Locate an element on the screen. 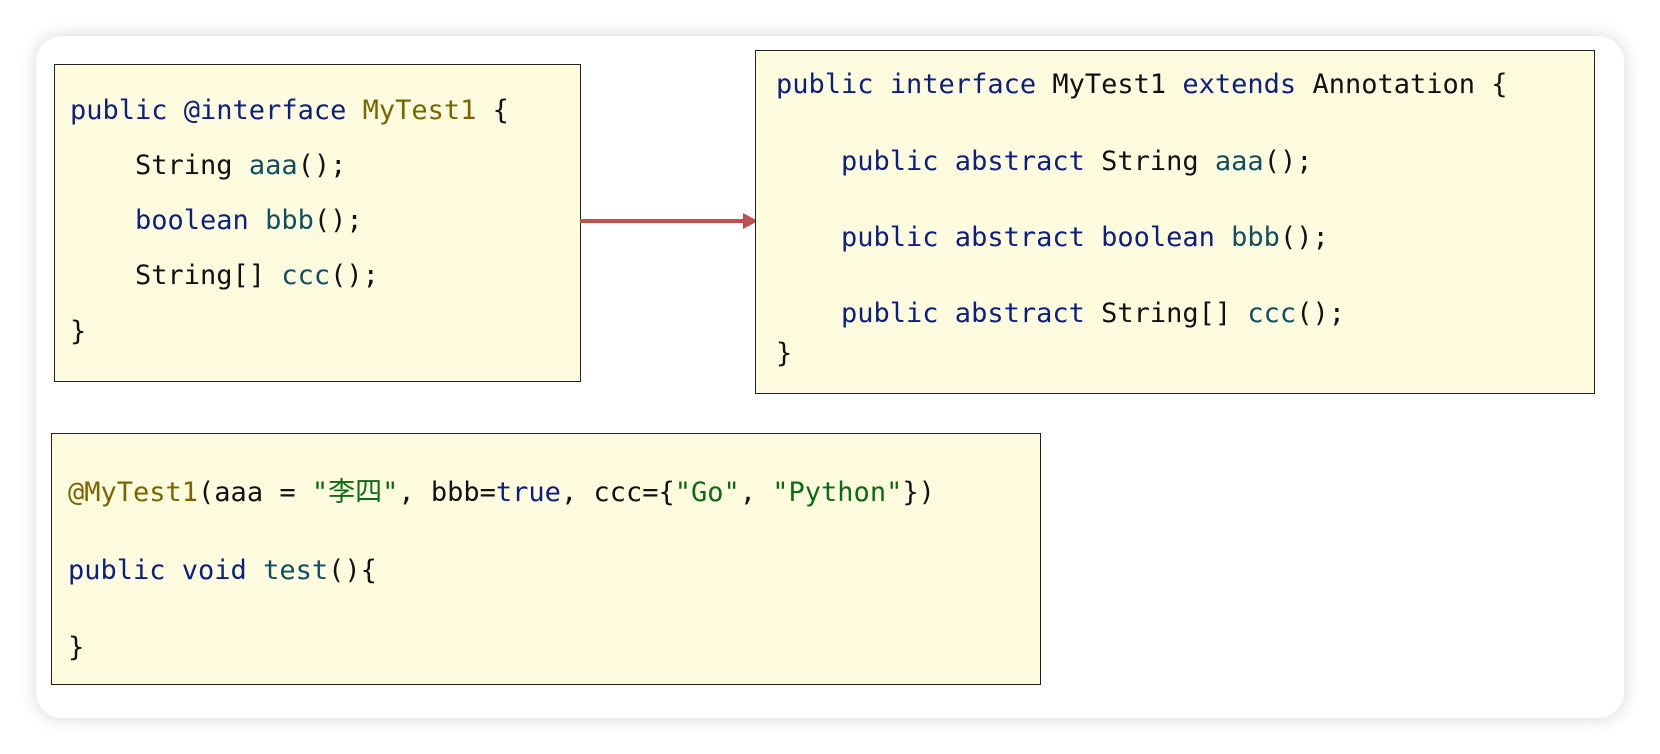 This screenshot has height=754, width=1660. code-token: public @interface is located at coordinates (216, 110).